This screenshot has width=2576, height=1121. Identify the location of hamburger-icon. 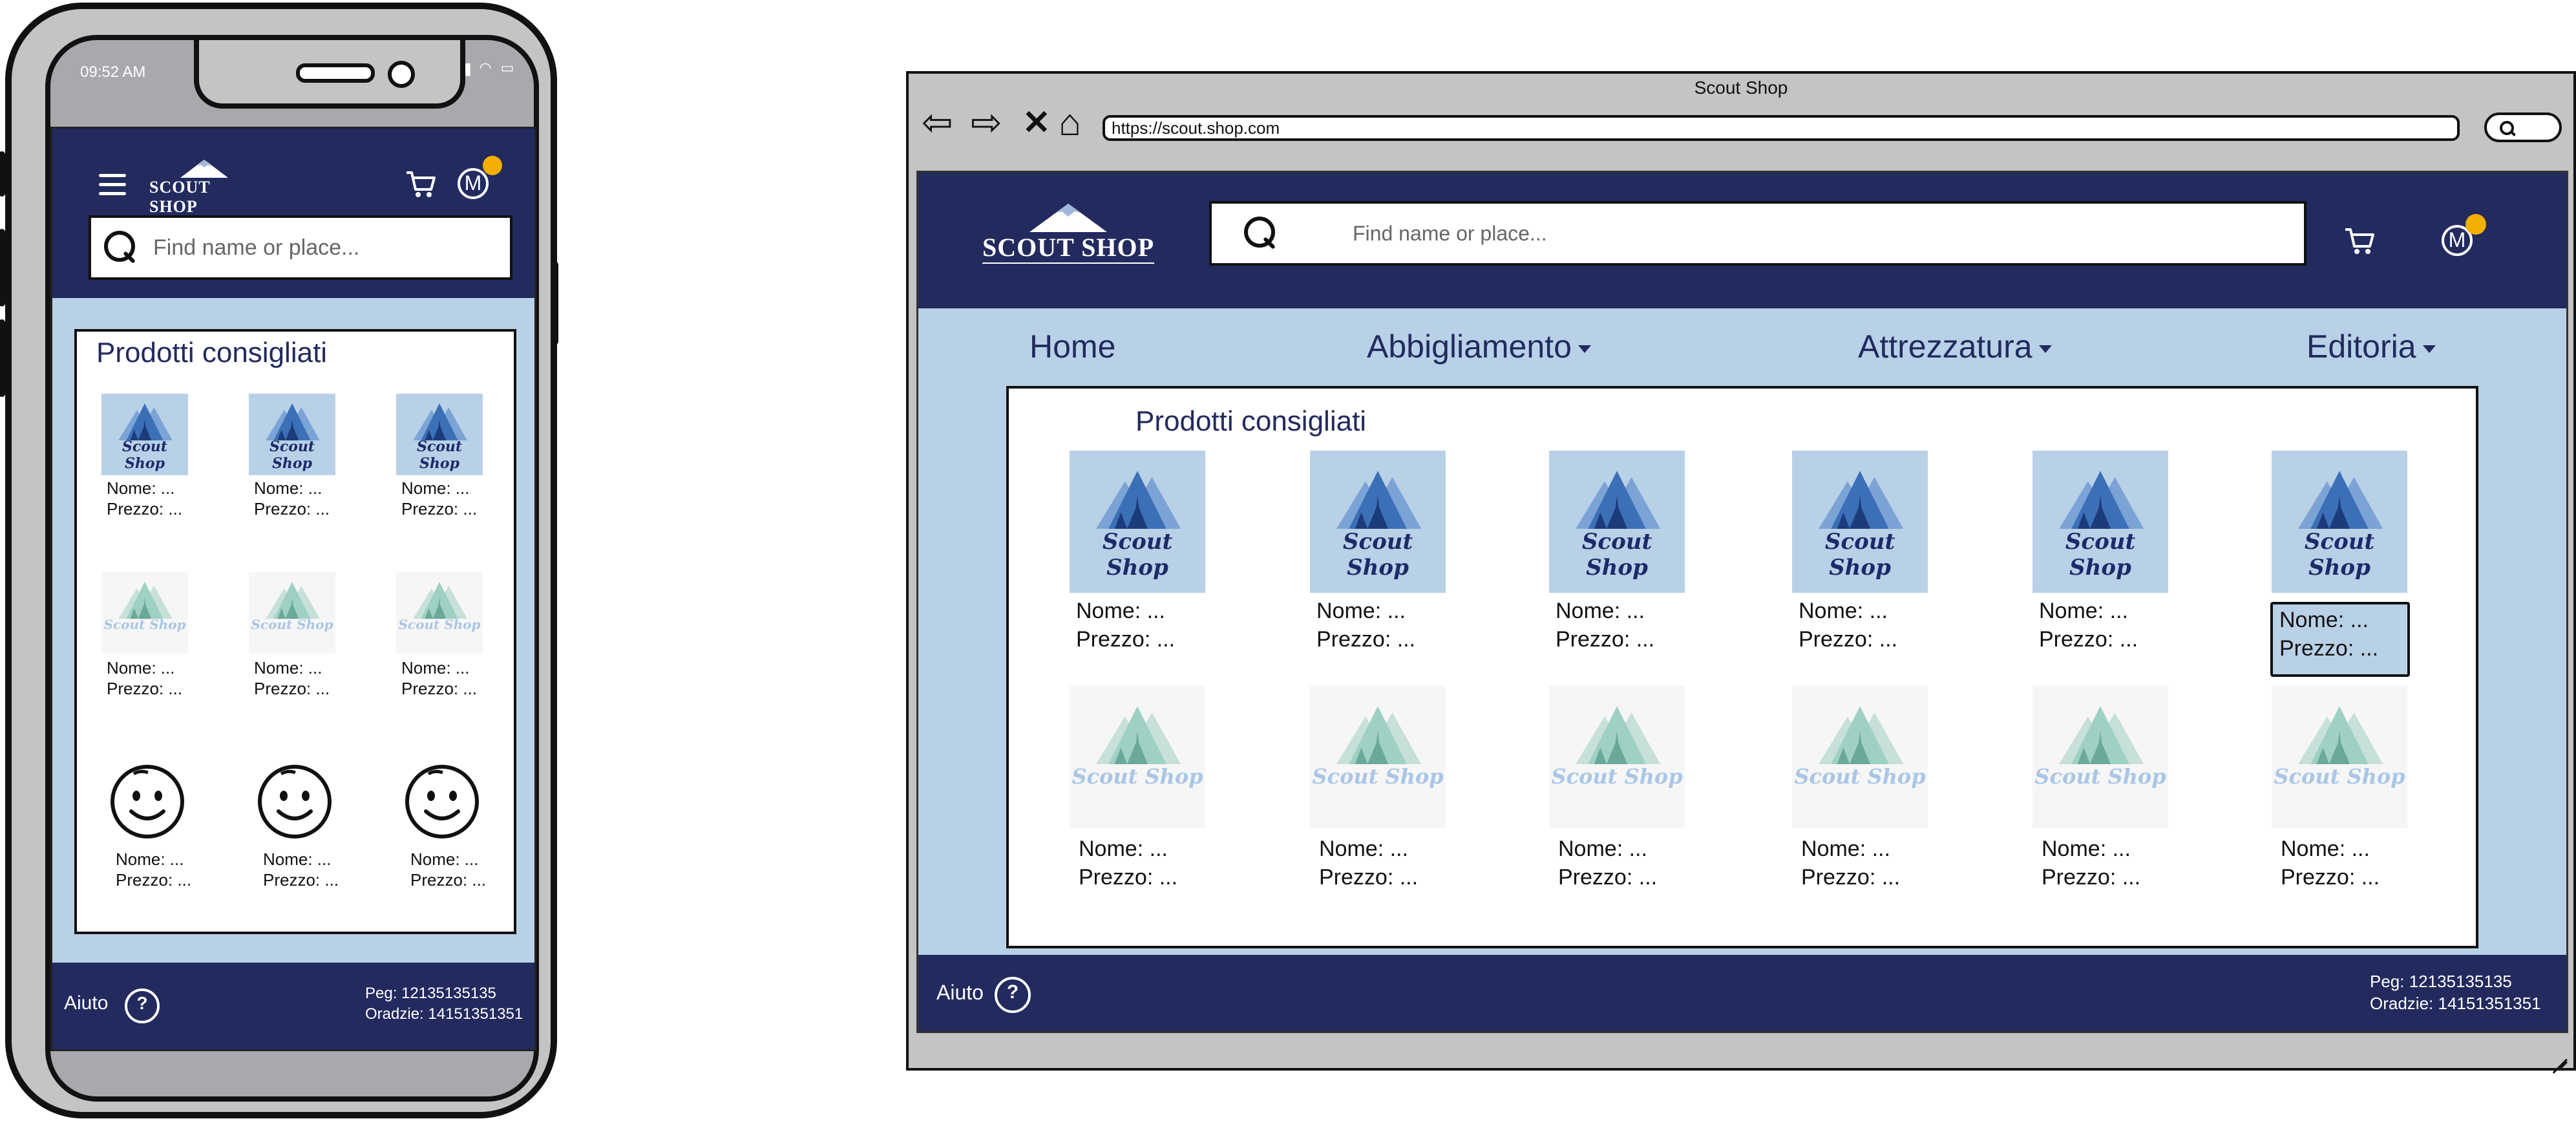
(112, 185).